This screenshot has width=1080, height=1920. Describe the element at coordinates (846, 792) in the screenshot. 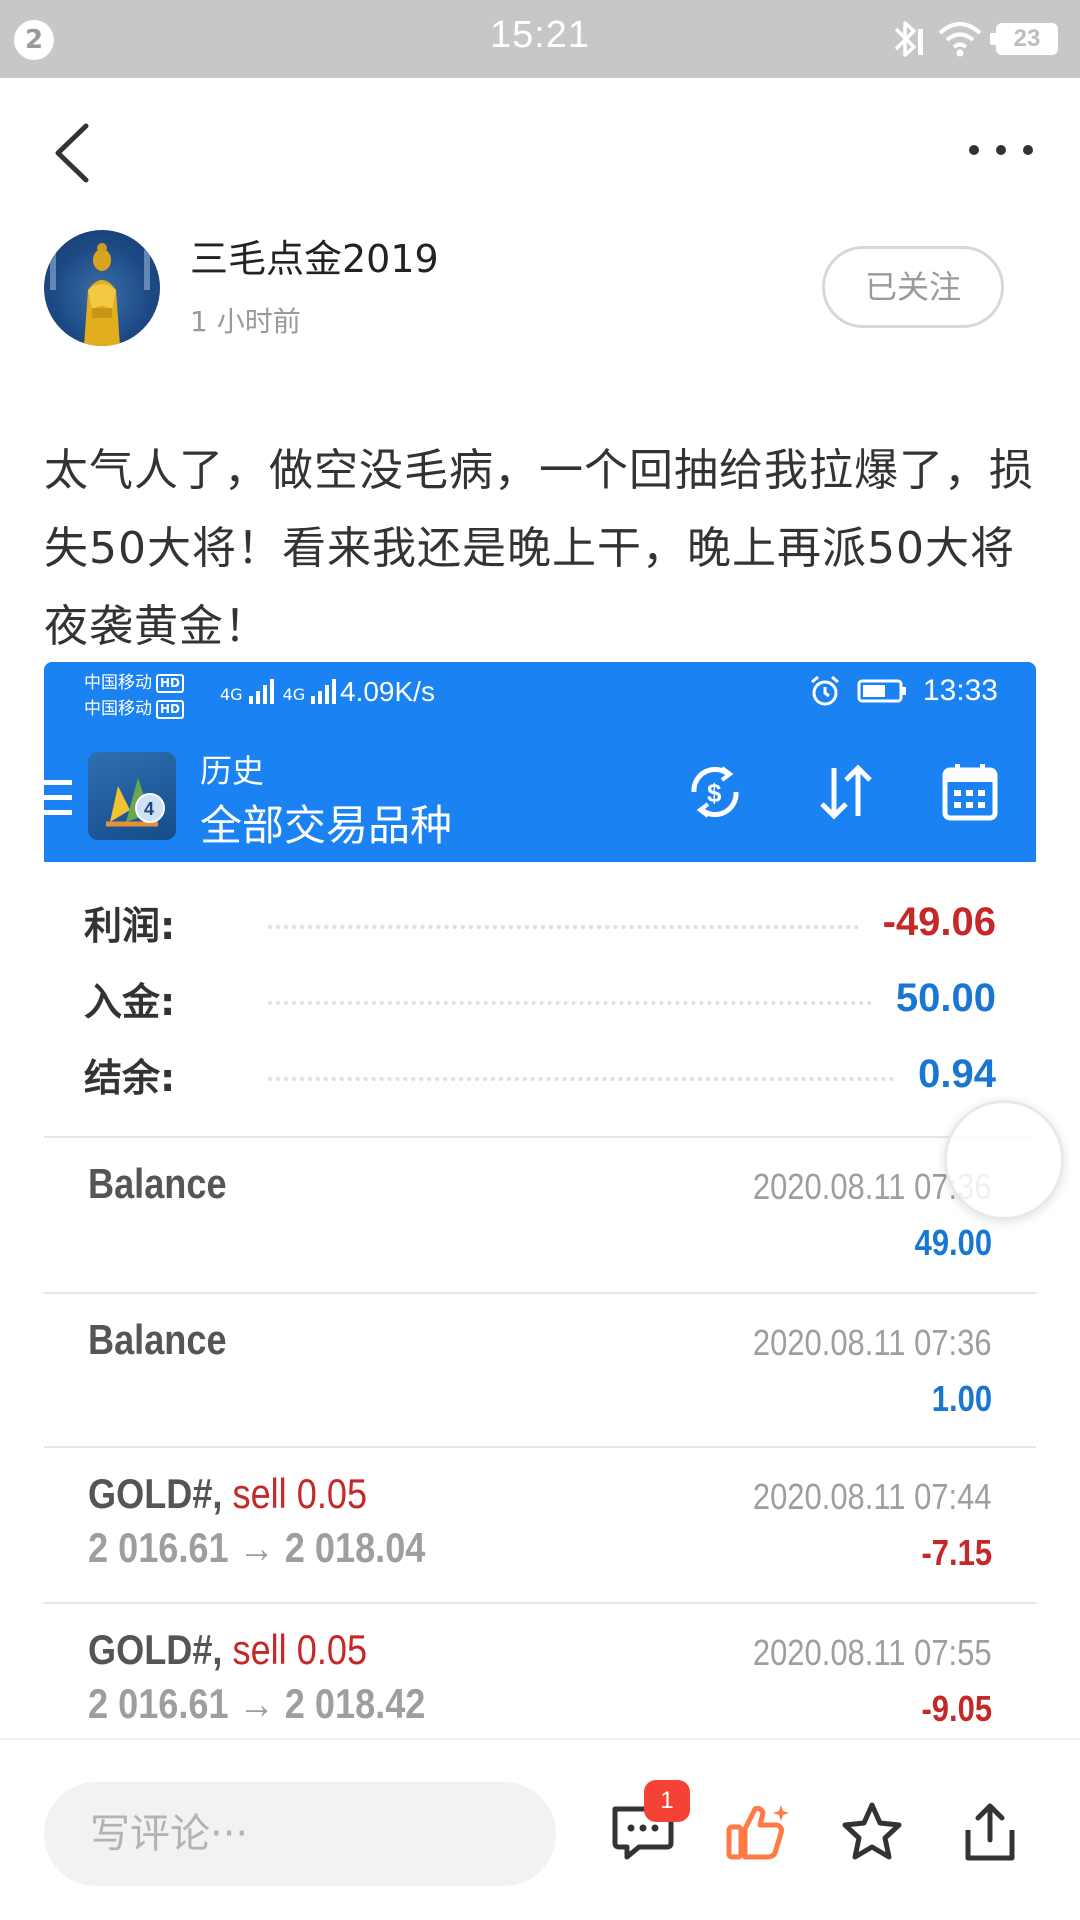

I see `sort-icon` at that location.